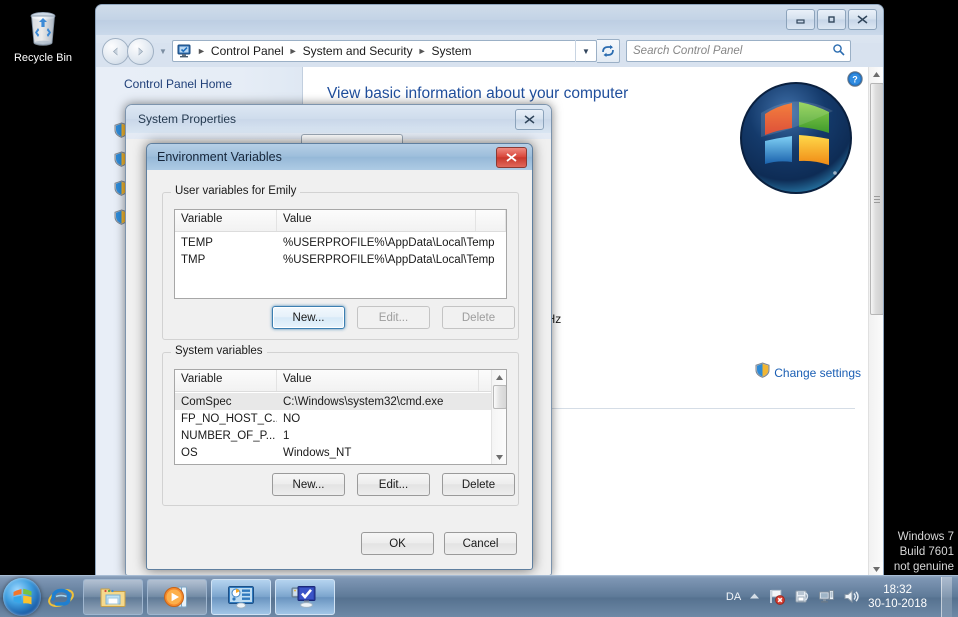 This screenshot has height=617, width=958. What do you see at coordinates (897, 603) in the screenshot?
I see `clock-date: 30-10-2018` at bounding box center [897, 603].